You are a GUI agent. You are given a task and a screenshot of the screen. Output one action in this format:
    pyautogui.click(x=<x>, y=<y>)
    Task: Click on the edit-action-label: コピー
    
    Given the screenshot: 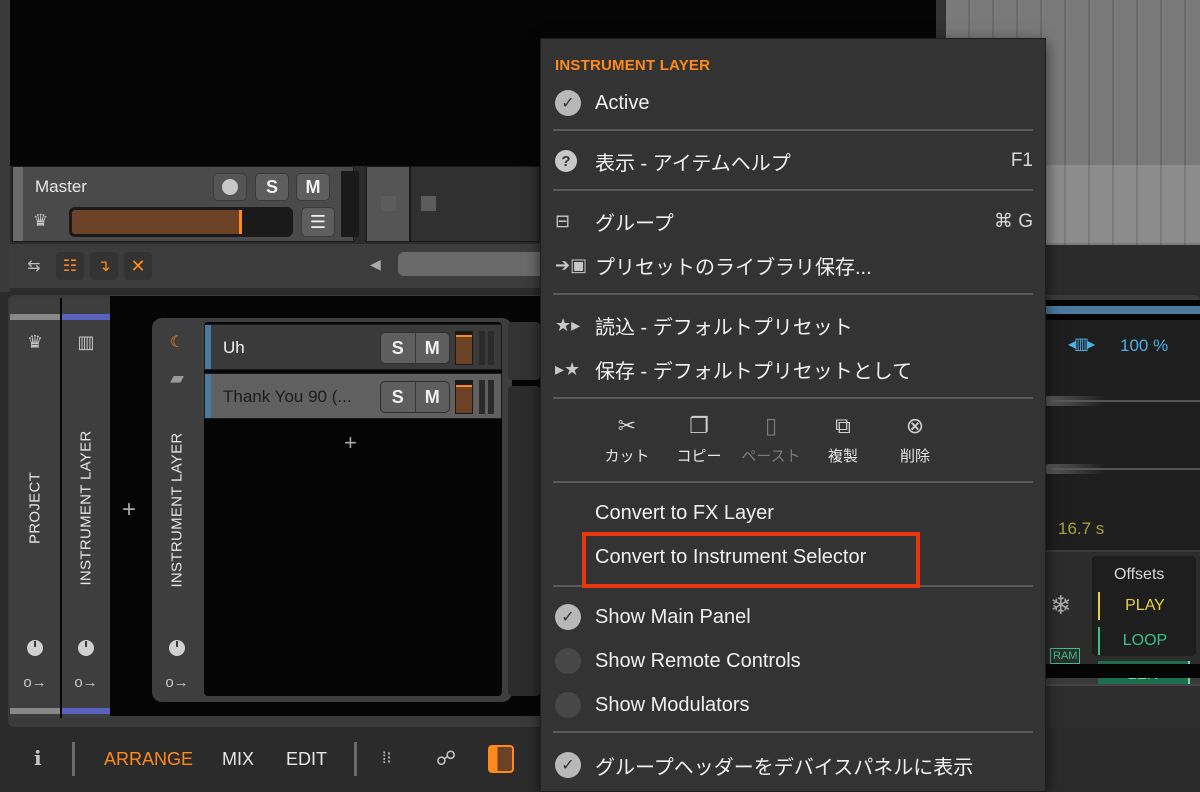 What is the action you would take?
    pyautogui.click(x=699, y=456)
    